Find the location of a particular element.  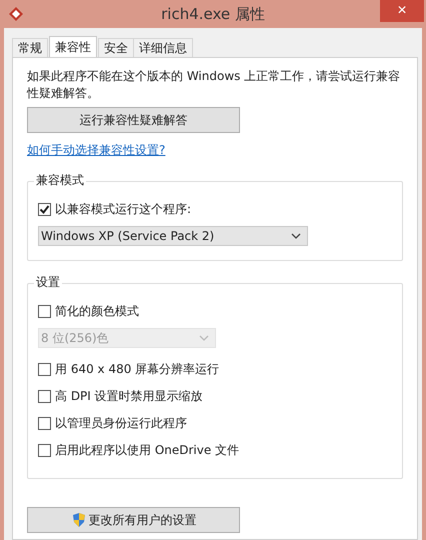

tab: 安全 is located at coordinates (116, 47).